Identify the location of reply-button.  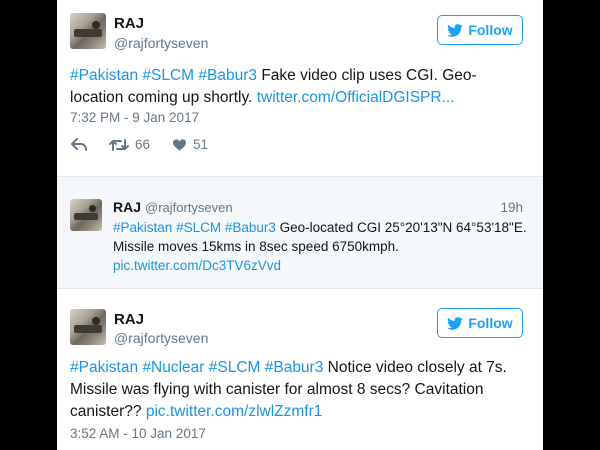
(79, 144).